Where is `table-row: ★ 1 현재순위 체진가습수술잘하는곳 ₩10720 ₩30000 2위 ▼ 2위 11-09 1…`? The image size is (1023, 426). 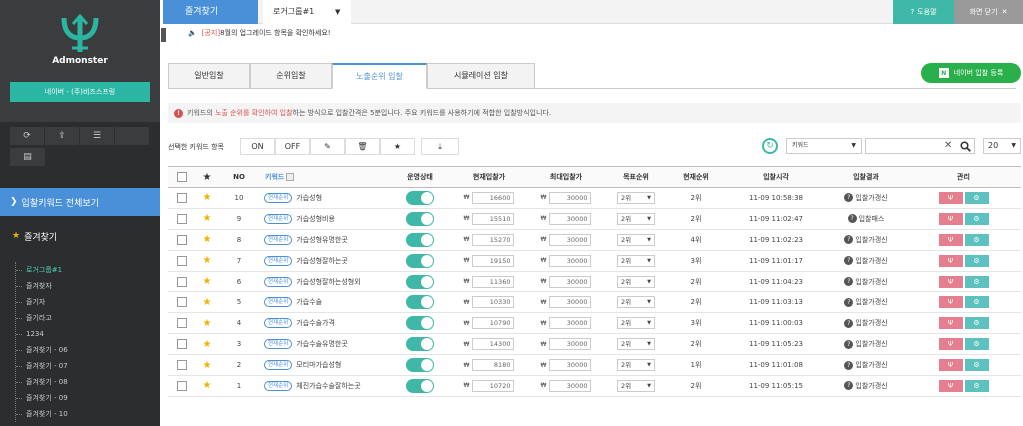 table-row: ★ 1 현재순위 체진가습수술잘하는곳 ₩10720 ₩30000 2위 ▼ 2위 11-09 1… is located at coordinates (594, 386).